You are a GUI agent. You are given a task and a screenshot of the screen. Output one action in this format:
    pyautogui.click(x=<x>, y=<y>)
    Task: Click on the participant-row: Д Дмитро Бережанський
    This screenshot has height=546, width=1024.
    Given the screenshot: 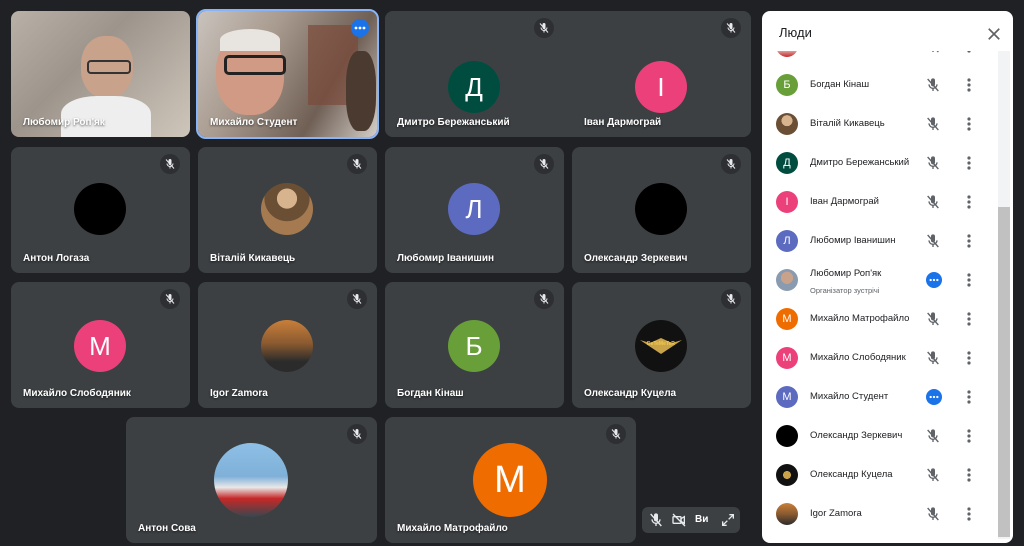 What is the action you would take?
    pyautogui.click(x=879, y=163)
    